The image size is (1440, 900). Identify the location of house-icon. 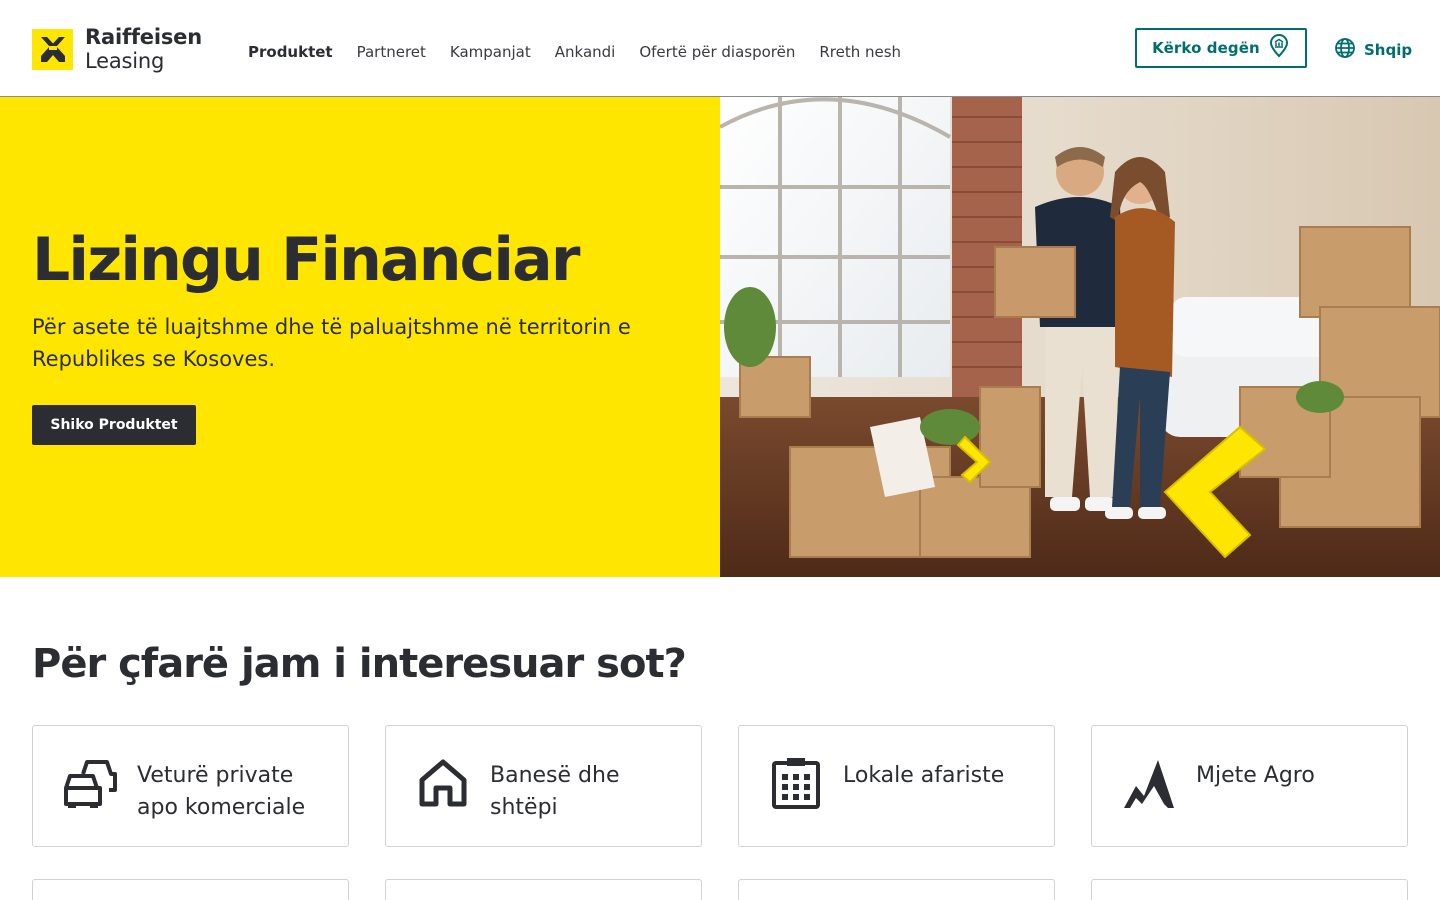
(443, 783).